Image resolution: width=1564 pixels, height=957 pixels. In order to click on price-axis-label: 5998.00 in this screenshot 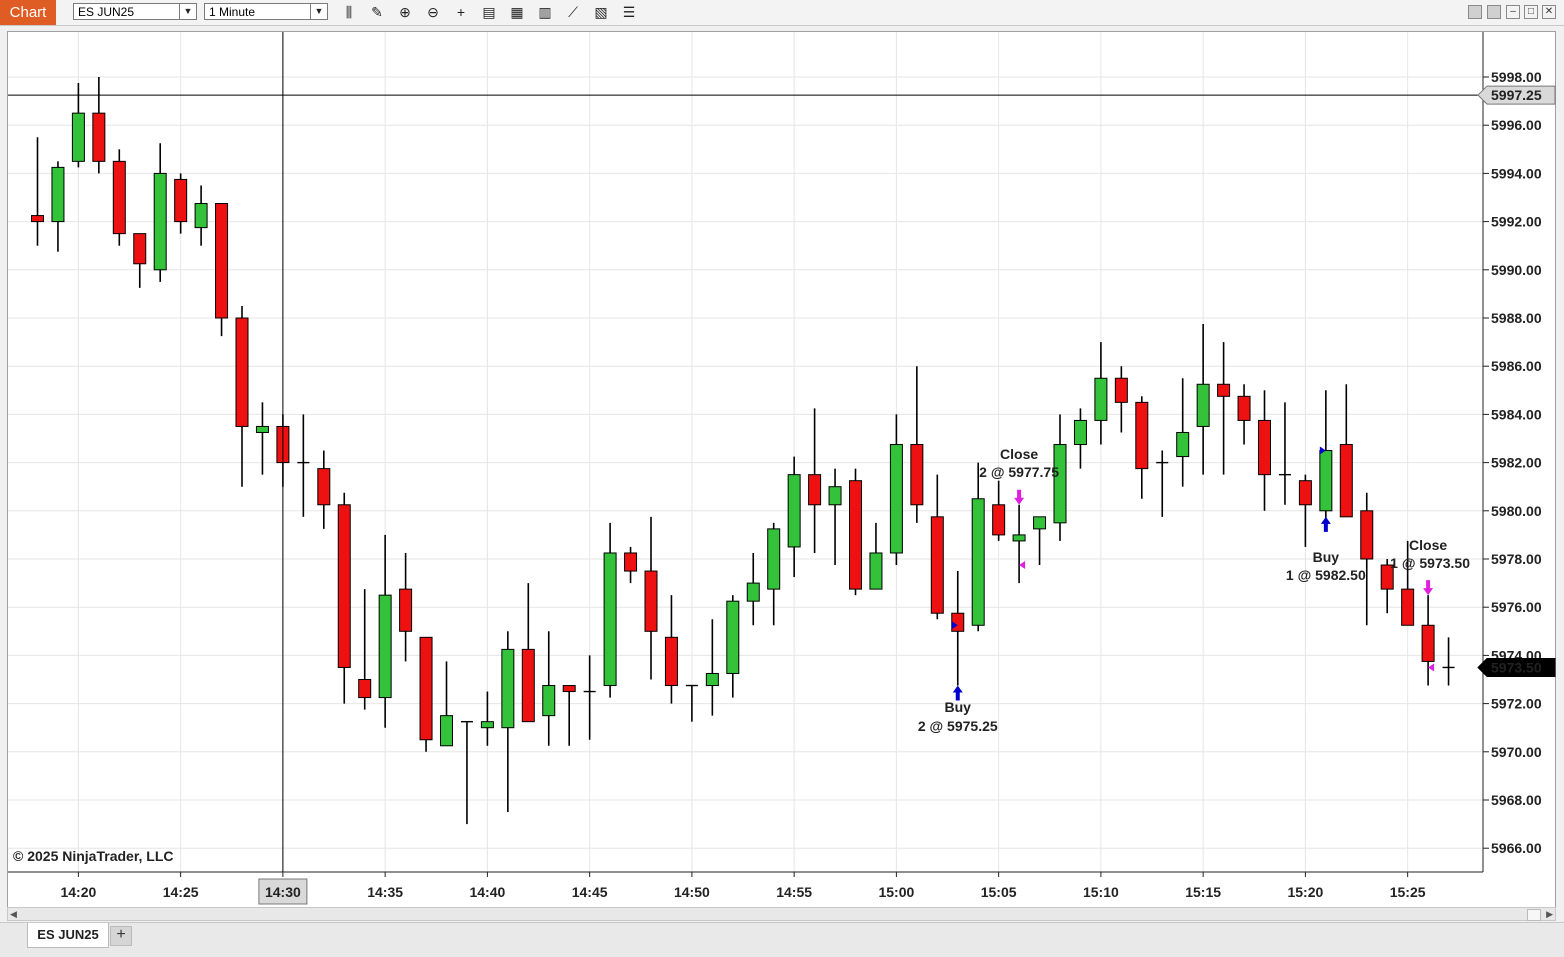, I will do `click(1516, 77)`.